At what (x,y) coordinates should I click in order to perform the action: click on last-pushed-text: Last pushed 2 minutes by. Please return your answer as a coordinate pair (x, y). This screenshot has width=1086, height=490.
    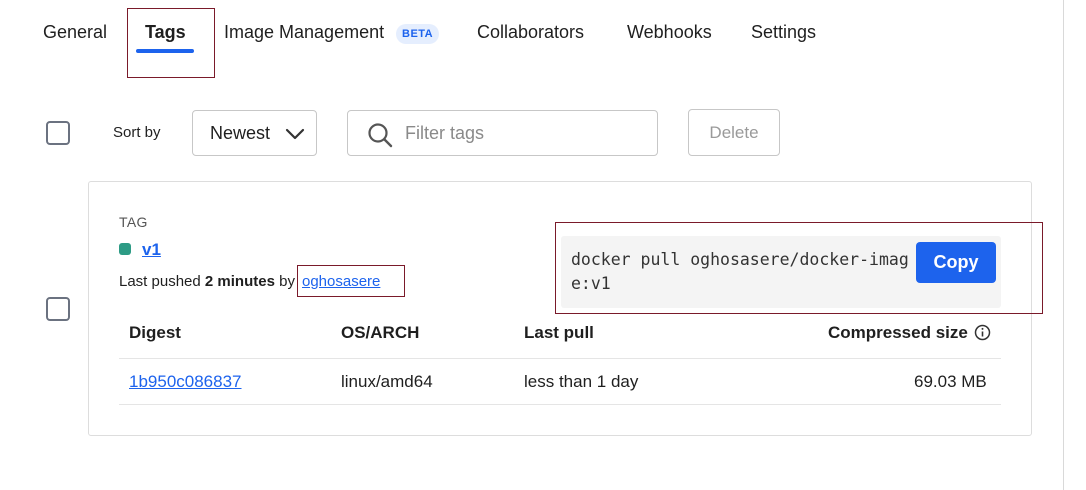
    Looking at the image, I should click on (207, 281).